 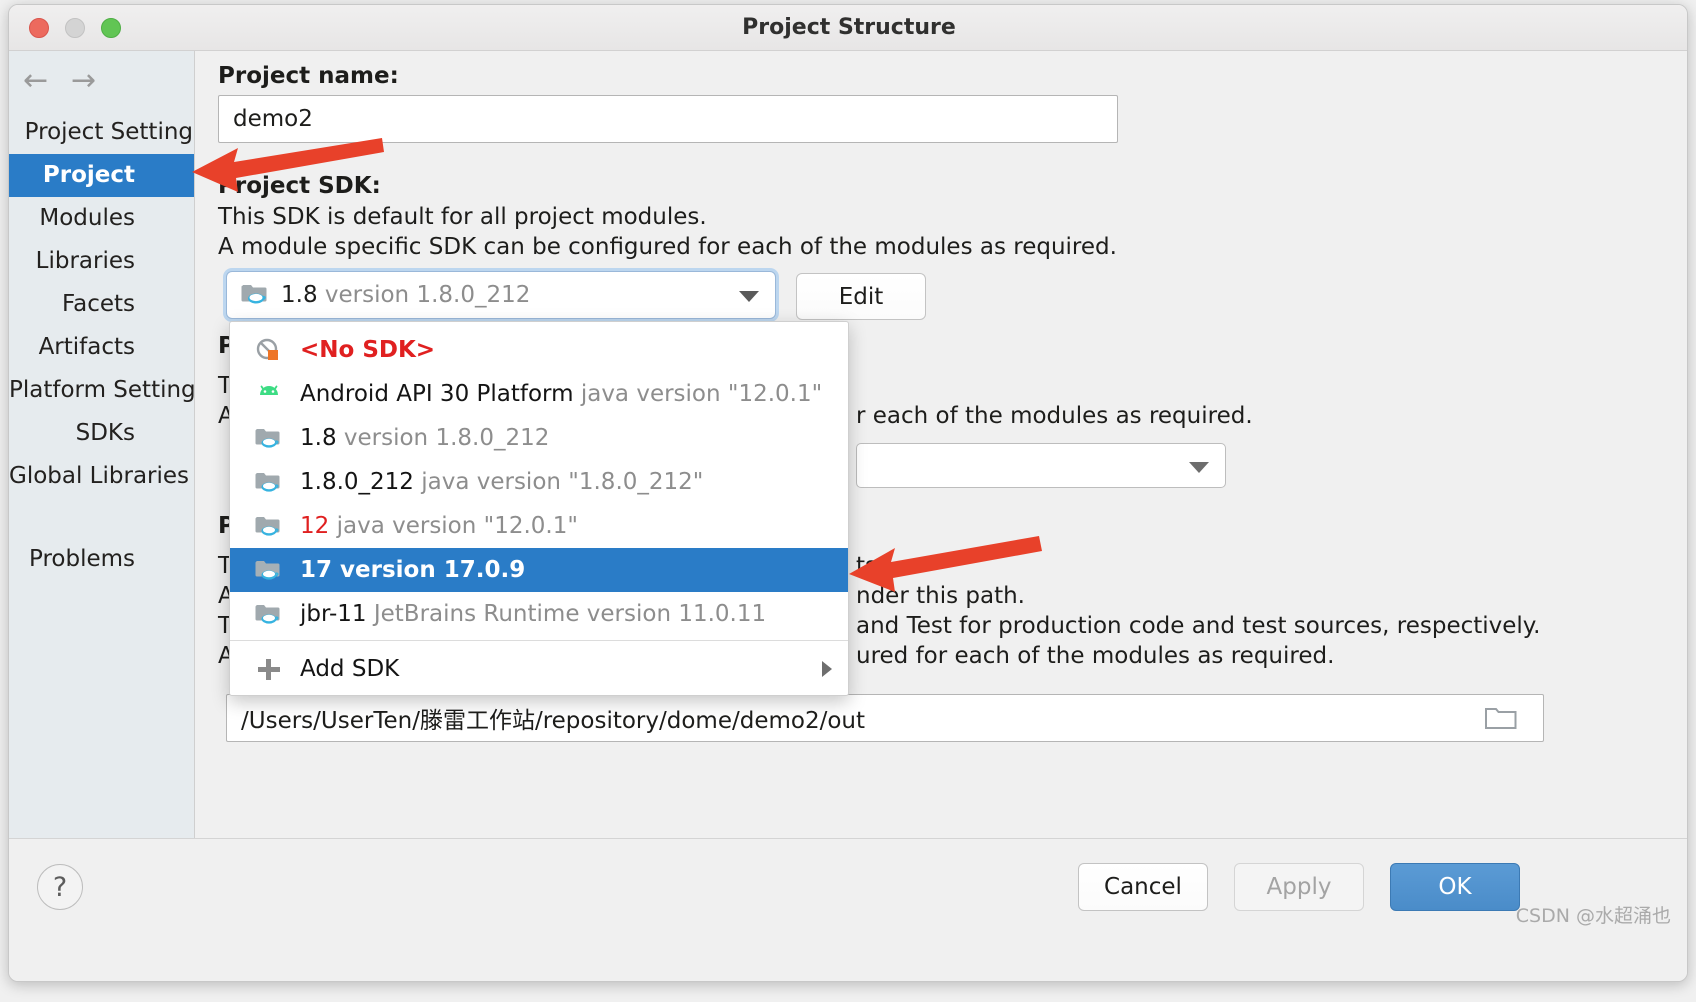 I want to click on ok-button: OK, so click(x=1455, y=887).